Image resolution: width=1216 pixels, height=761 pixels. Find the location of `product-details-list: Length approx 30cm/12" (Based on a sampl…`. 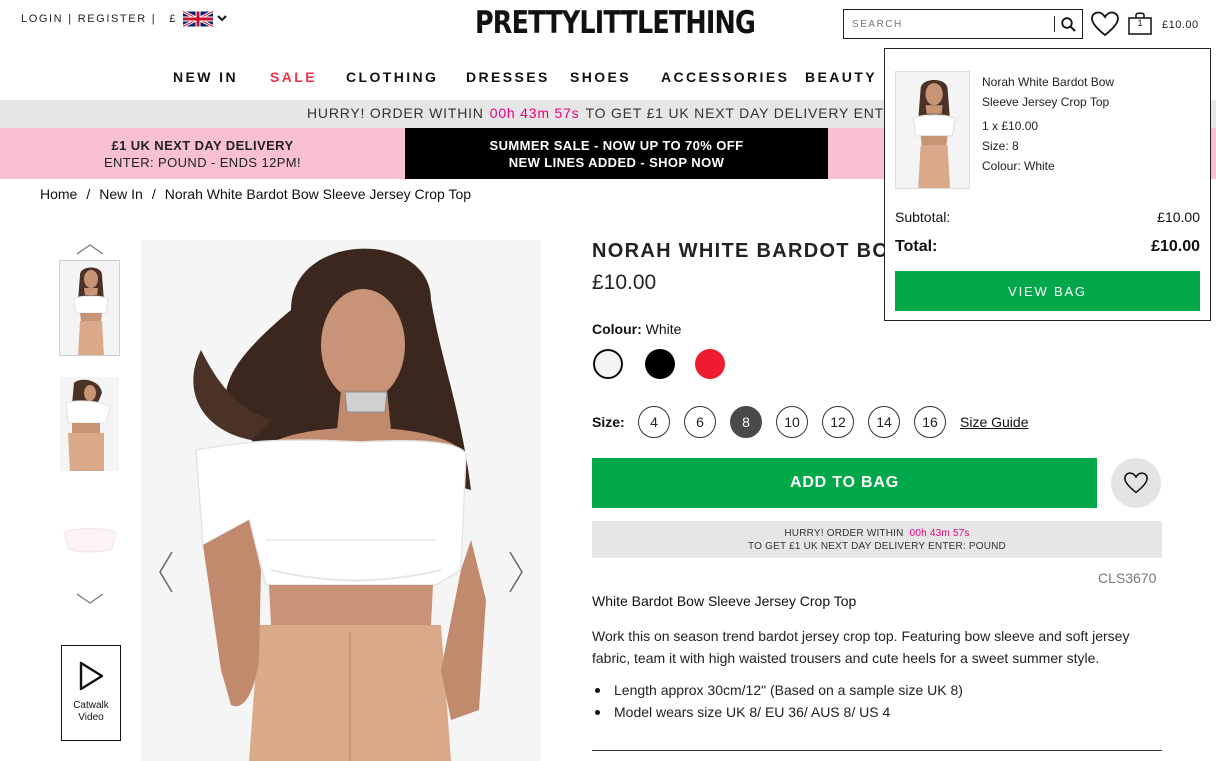

product-details-list: Length approx 30cm/12" (Based on a sampl… is located at coordinates (777, 701).